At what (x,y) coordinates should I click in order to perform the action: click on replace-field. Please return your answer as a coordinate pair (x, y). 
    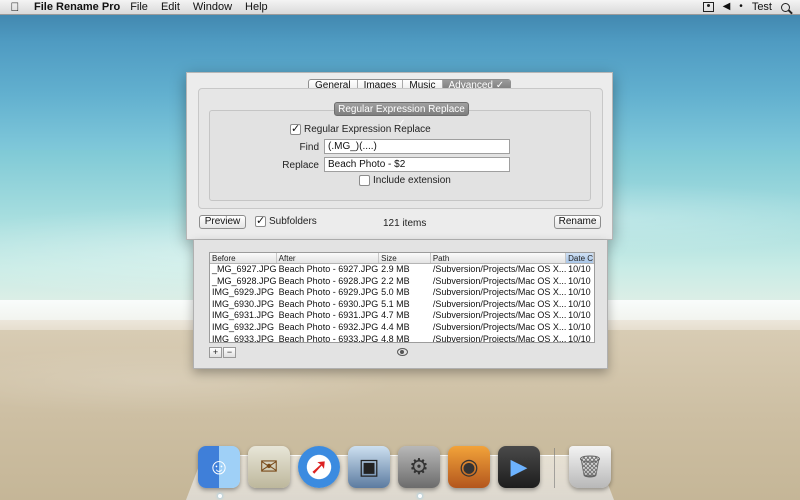
    Looking at the image, I should click on (417, 164).